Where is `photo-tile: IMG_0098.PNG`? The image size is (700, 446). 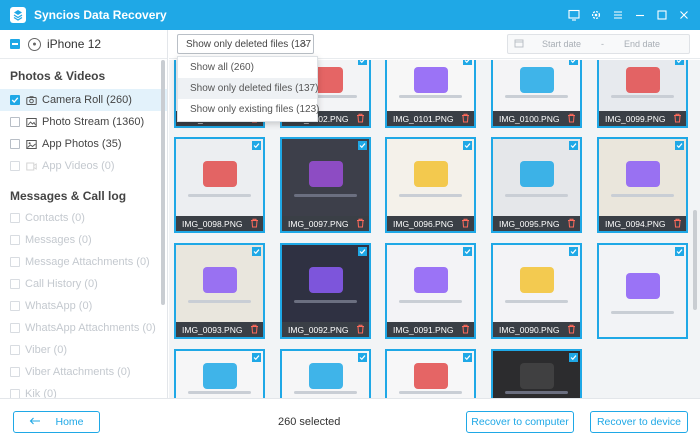 photo-tile: IMG_0098.PNG is located at coordinates (219, 185).